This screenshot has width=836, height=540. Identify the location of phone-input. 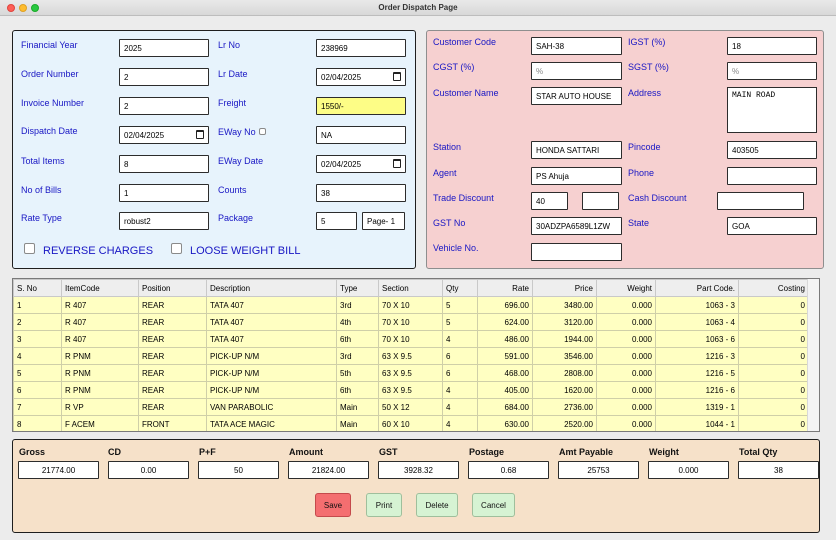
(772, 176).